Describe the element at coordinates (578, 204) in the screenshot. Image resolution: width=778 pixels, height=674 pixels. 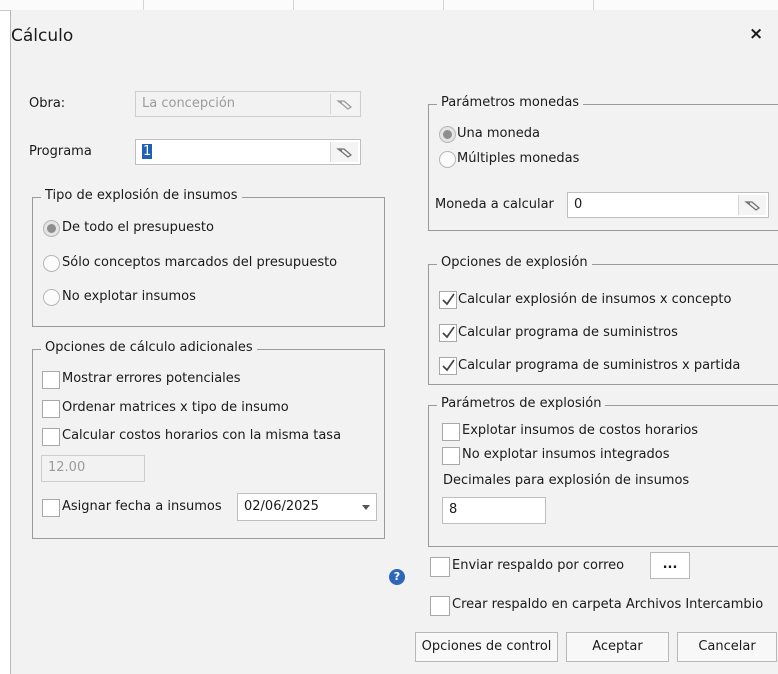
I see `moneda-value: 0` at that location.